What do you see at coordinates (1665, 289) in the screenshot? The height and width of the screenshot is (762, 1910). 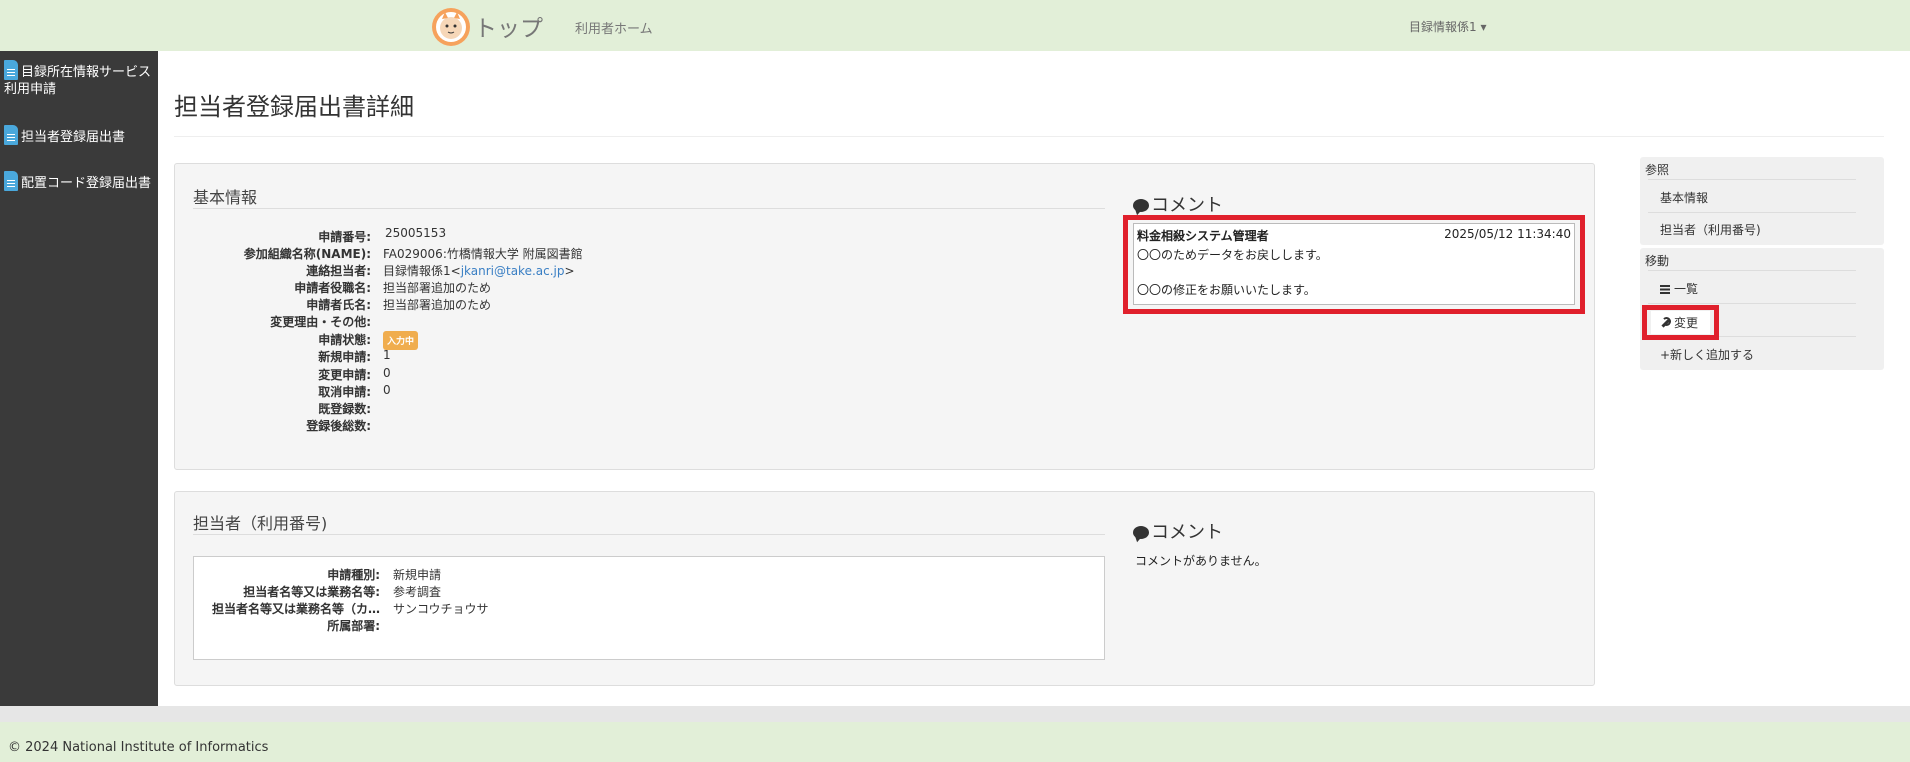 I see `list-icon` at bounding box center [1665, 289].